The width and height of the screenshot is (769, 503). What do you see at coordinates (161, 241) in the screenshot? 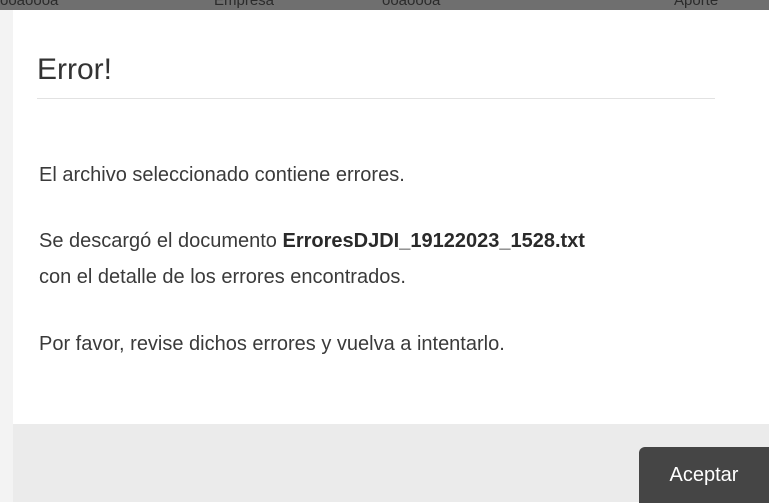
I see `download-message-prefix: Se descargó el documento` at bounding box center [161, 241].